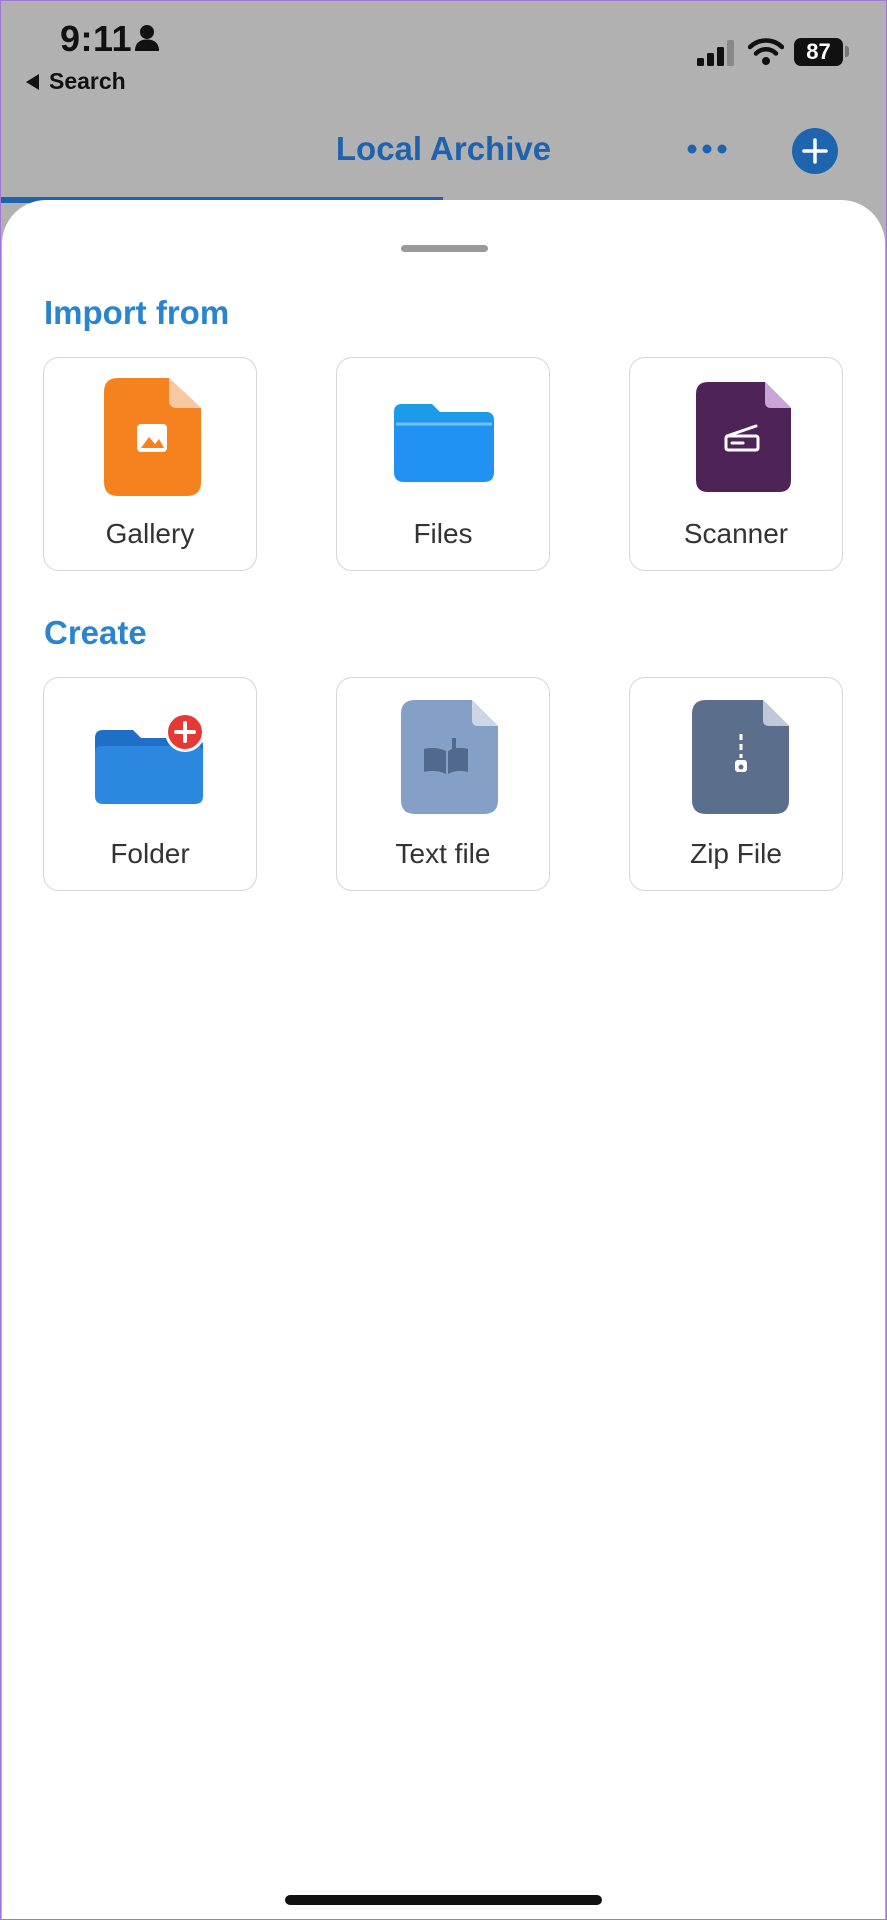  Describe the element at coordinates (443, 533) in the screenshot. I see `files-label: Files` at that location.